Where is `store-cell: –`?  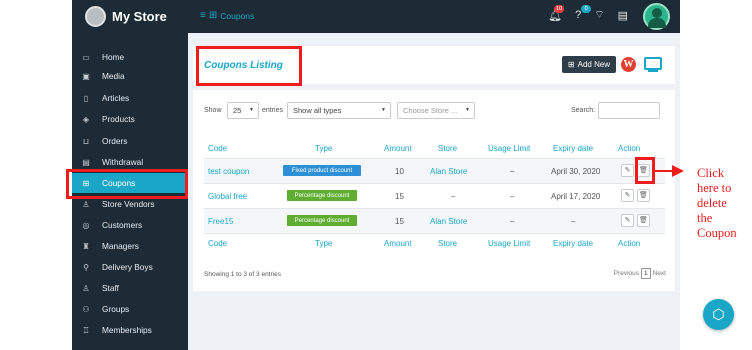
store-cell: – is located at coordinates (453, 196).